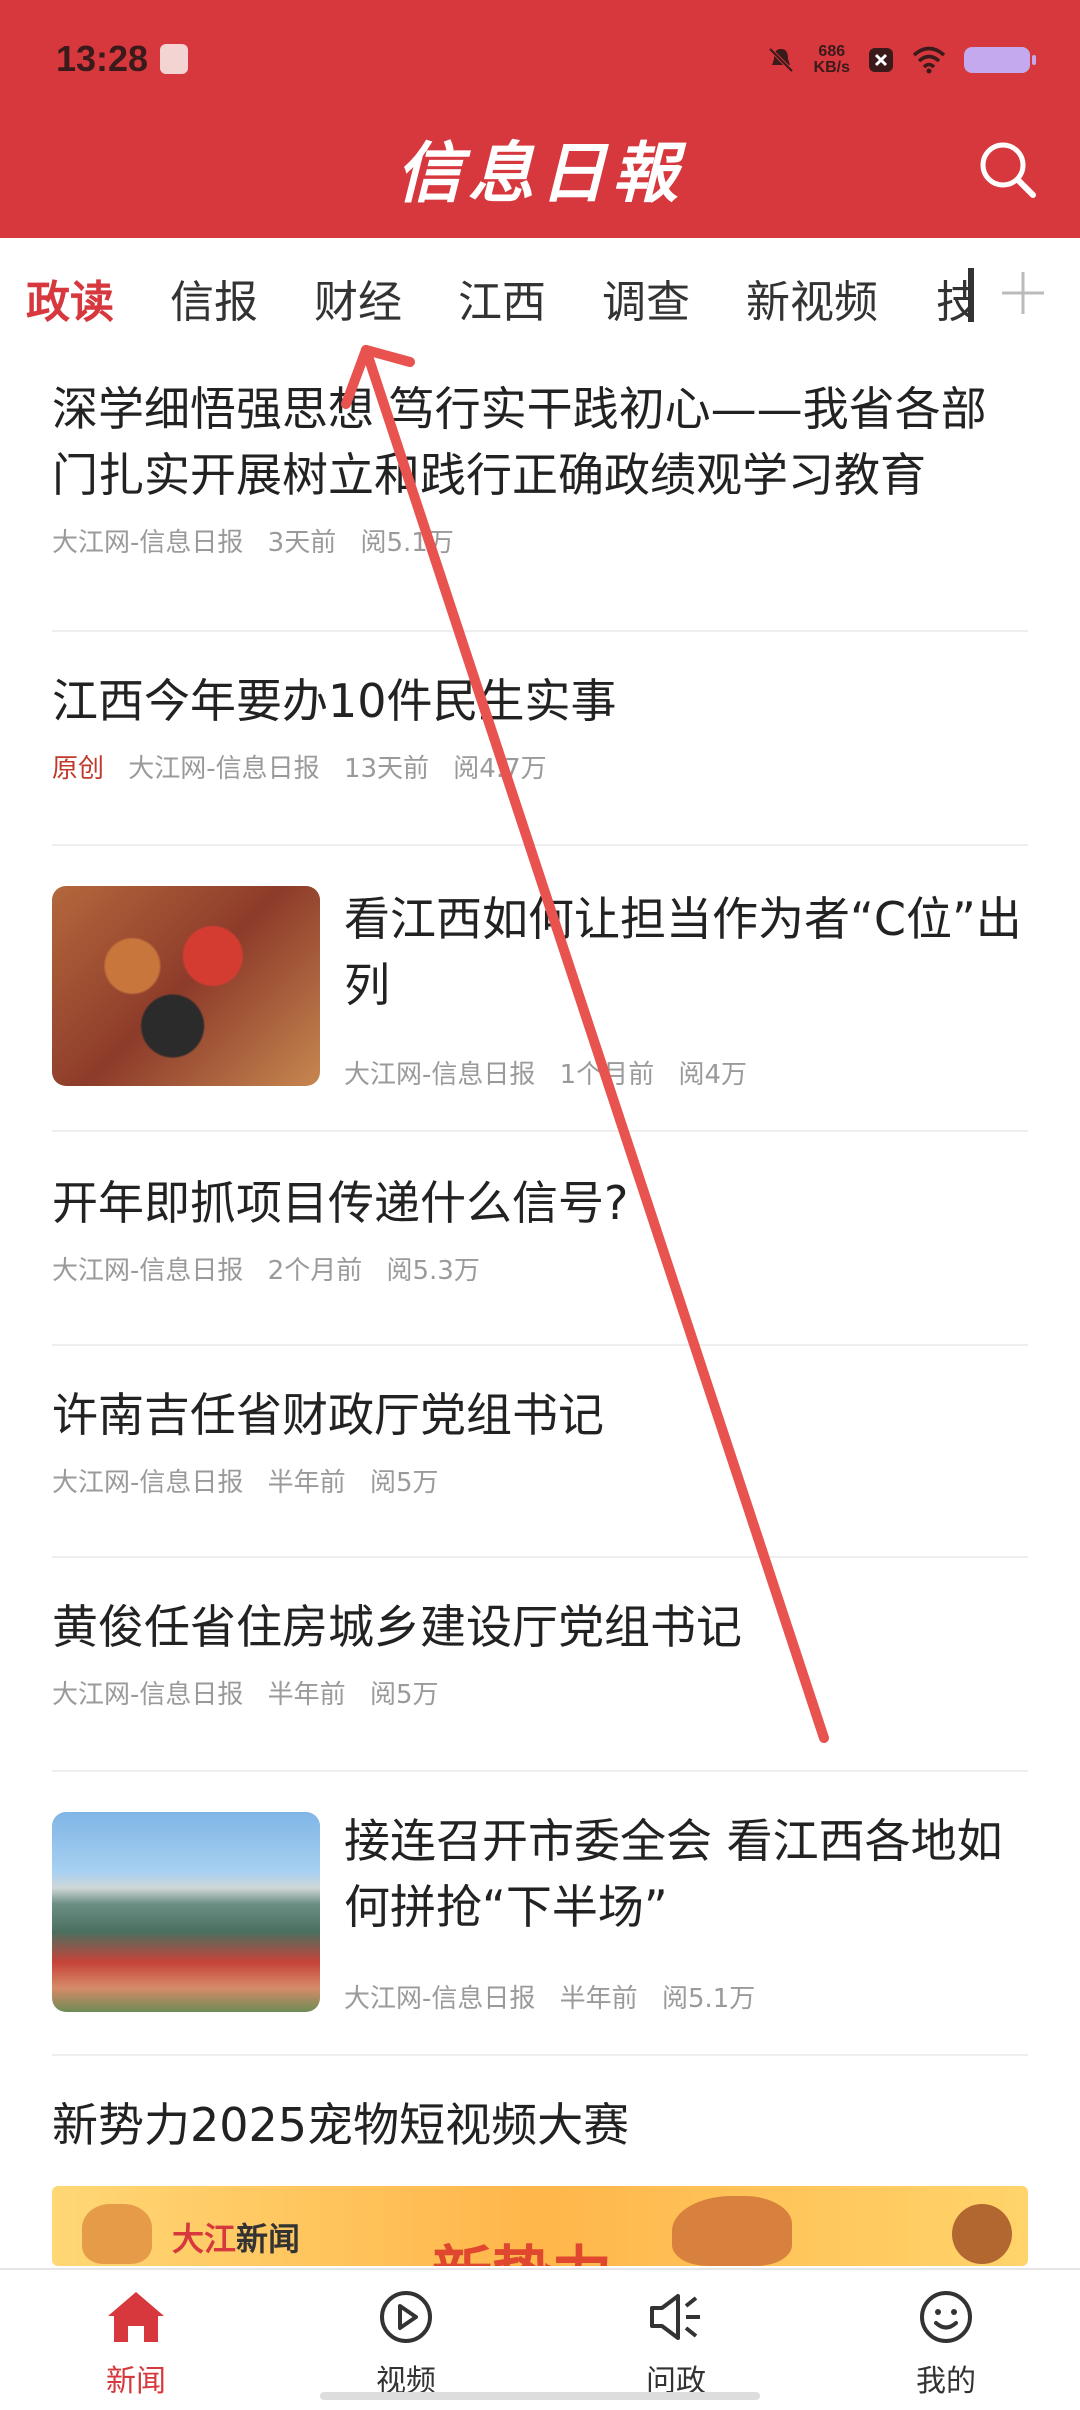 This screenshot has height=2410, width=1080. Describe the element at coordinates (334, 701) in the screenshot. I see `article-title: 江西今年要办10件民生实事` at that location.